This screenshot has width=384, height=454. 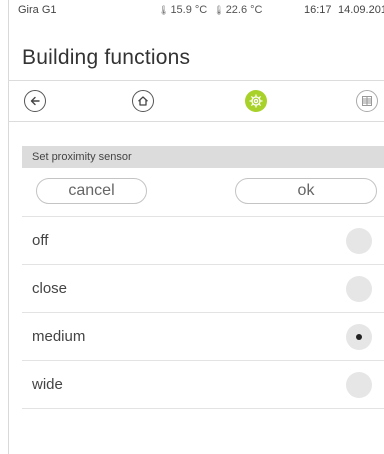 I want to click on gear-icon, so click(x=256, y=101).